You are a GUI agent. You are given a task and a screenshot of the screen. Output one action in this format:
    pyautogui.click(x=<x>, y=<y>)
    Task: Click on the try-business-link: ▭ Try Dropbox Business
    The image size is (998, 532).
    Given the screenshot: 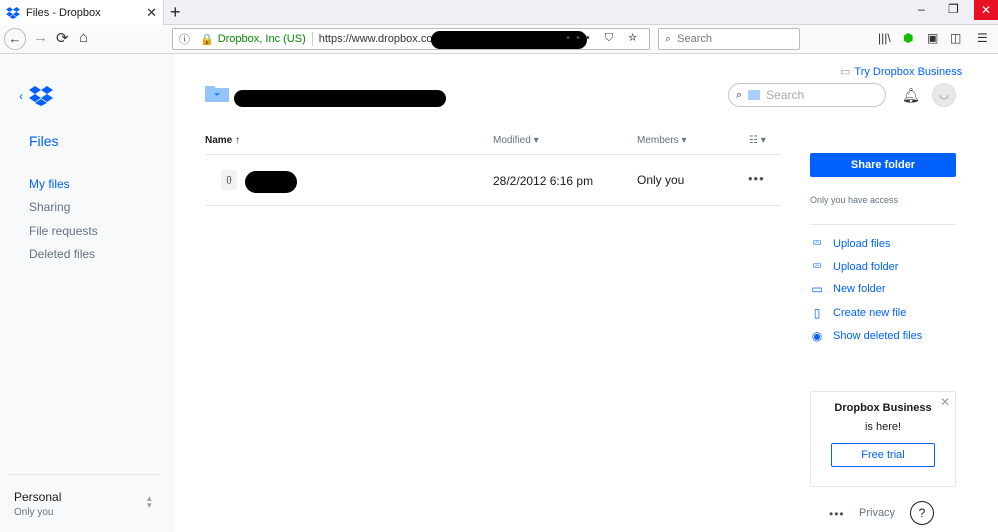 What is the action you would take?
    pyautogui.click(x=901, y=72)
    